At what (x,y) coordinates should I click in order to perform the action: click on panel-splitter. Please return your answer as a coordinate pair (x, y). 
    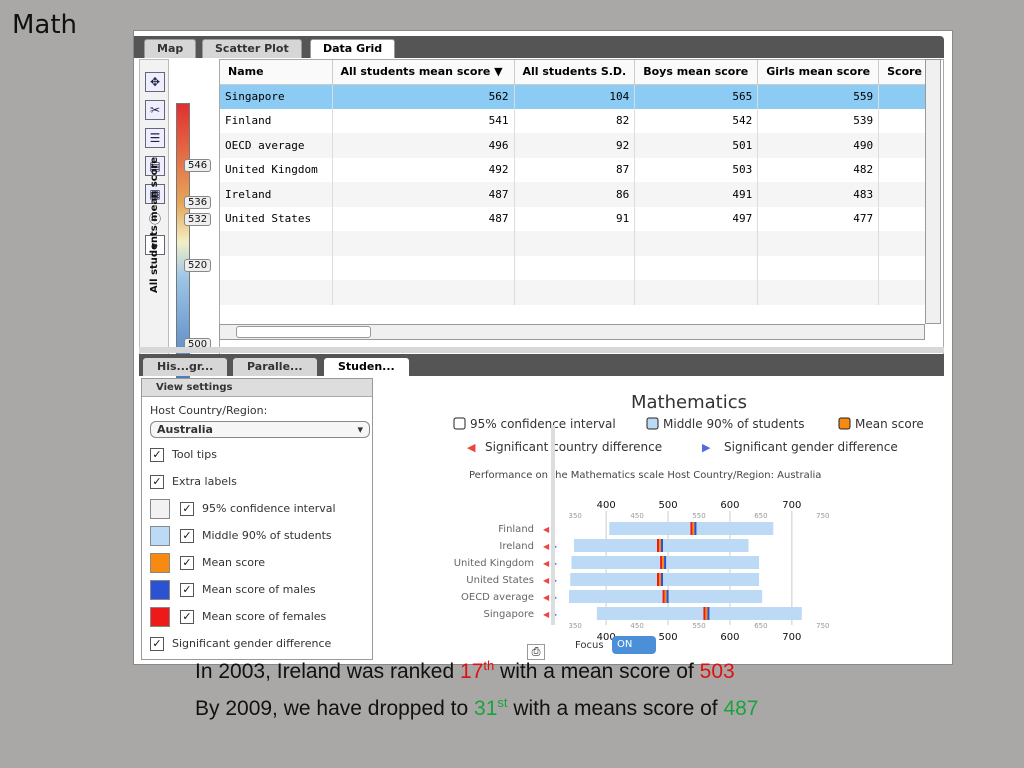
    Looking at the image, I should click on (541, 350).